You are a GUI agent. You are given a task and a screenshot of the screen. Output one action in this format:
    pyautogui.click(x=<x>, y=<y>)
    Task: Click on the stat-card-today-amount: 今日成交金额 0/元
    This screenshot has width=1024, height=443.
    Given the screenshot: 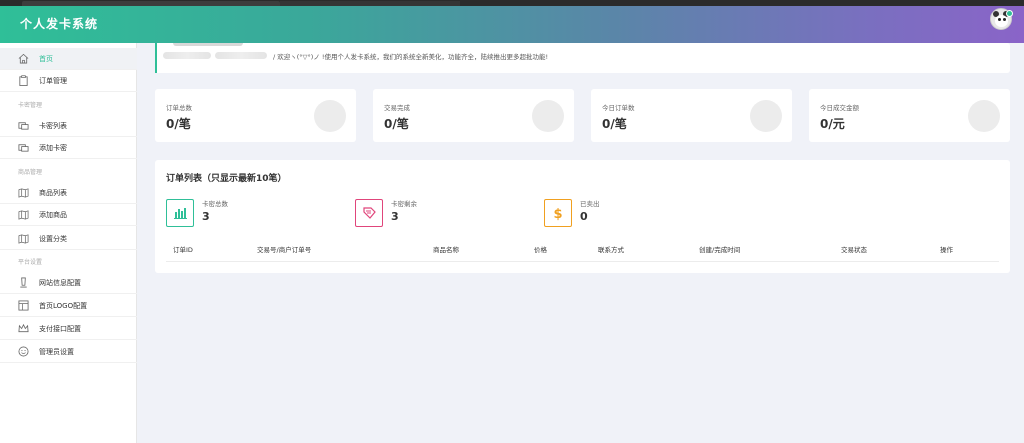 What is the action you would take?
    pyautogui.click(x=909, y=115)
    